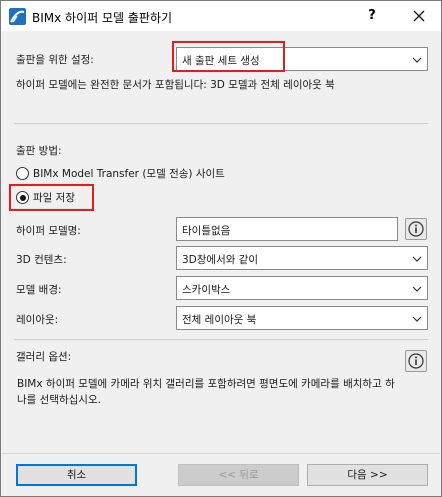 This screenshot has height=497, width=442. Describe the element at coordinates (37, 320) in the screenshot. I see `layouts-label: 레이아웃:` at that location.